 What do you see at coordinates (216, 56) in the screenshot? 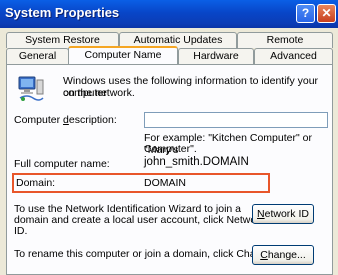
I see `tab-hardware: Hardware` at bounding box center [216, 56].